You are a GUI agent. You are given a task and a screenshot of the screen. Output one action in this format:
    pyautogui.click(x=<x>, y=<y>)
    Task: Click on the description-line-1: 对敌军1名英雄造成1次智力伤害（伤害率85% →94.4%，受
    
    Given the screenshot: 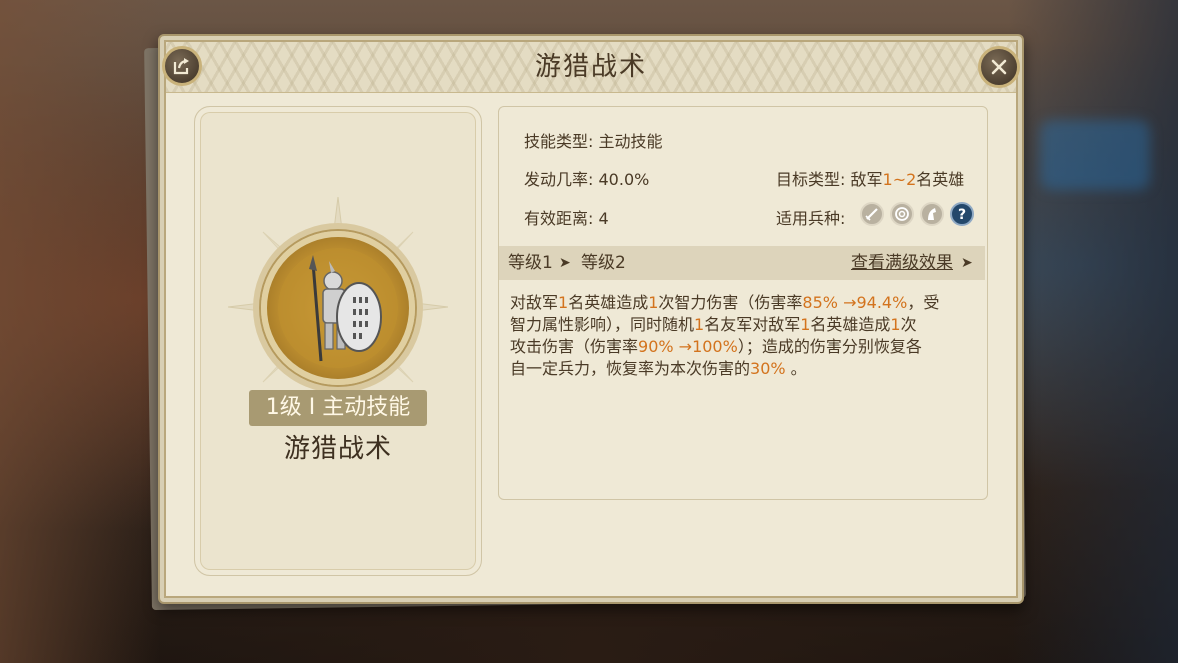 What is the action you would take?
    pyautogui.click(x=745, y=303)
    